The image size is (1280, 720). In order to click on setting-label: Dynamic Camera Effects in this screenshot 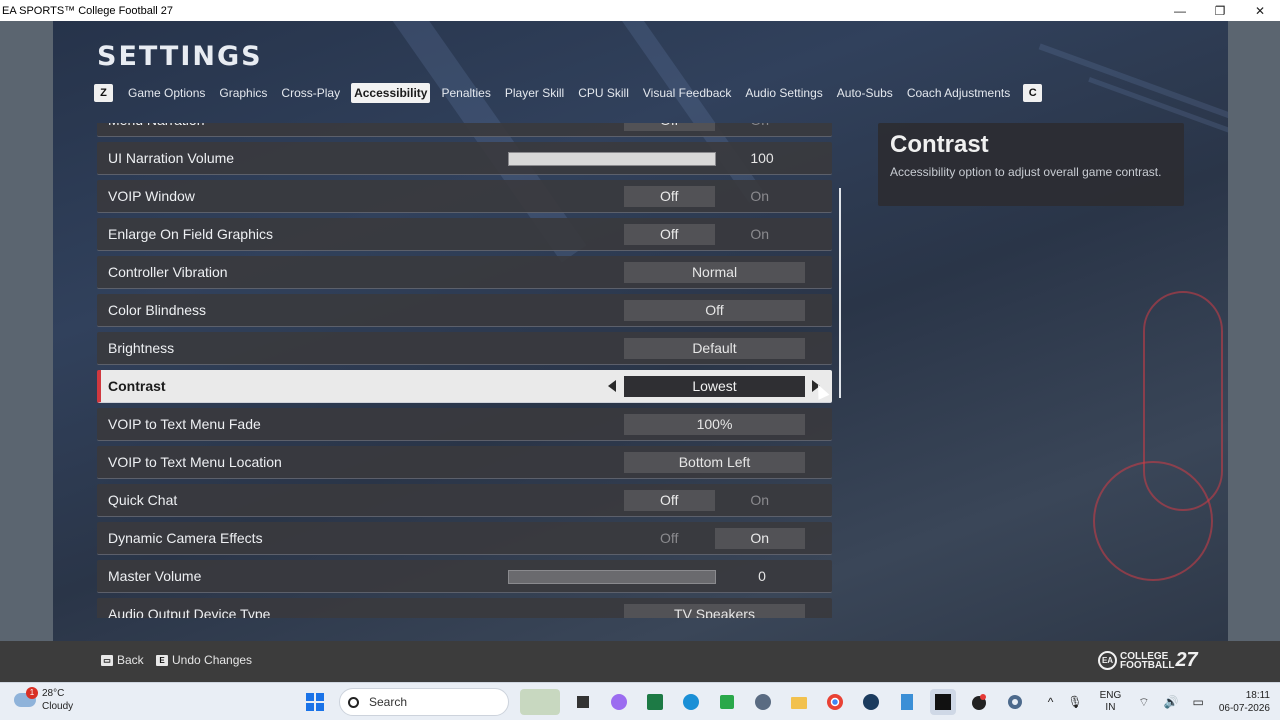, I will do `click(185, 538)`.